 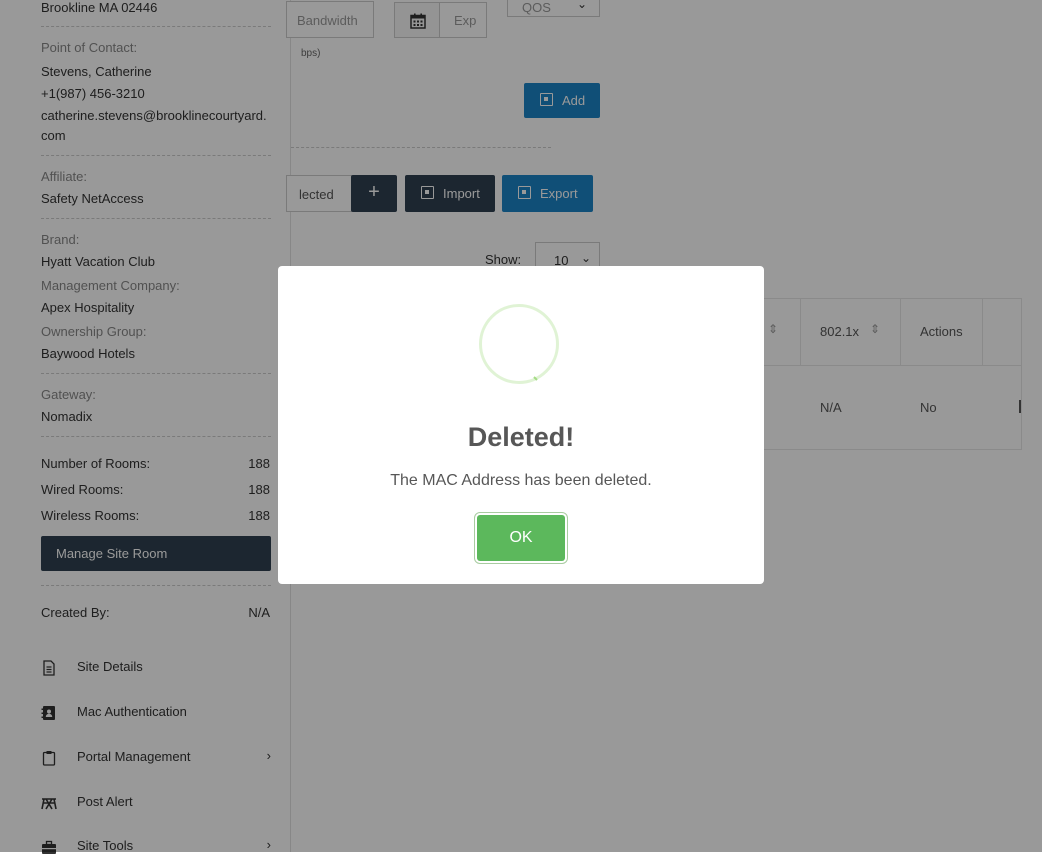 What do you see at coordinates (521, 538) in the screenshot?
I see `ok-button: OK` at bounding box center [521, 538].